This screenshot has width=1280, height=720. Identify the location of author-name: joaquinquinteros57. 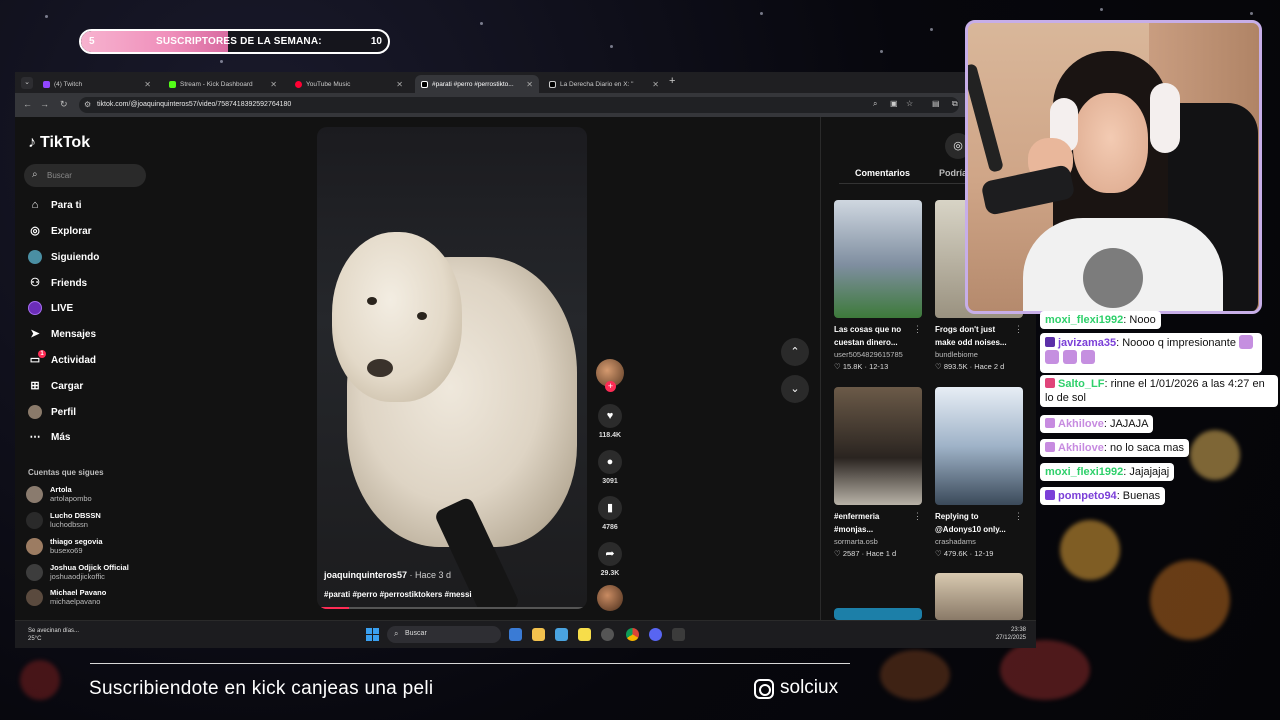
(366, 575).